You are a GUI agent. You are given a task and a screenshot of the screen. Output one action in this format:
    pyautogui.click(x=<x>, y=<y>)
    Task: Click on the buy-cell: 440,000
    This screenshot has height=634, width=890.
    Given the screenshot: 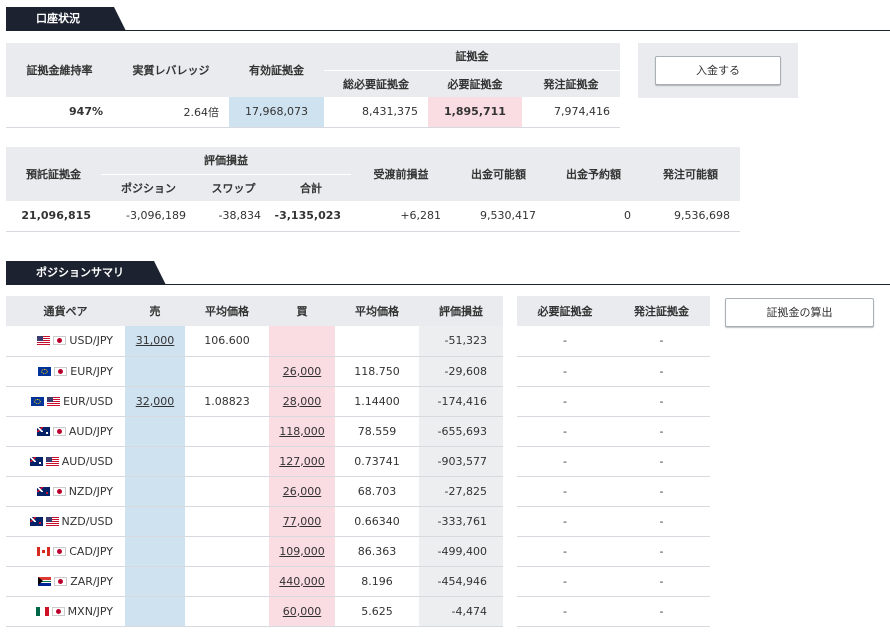 What is the action you would take?
    pyautogui.click(x=302, y=581)
    